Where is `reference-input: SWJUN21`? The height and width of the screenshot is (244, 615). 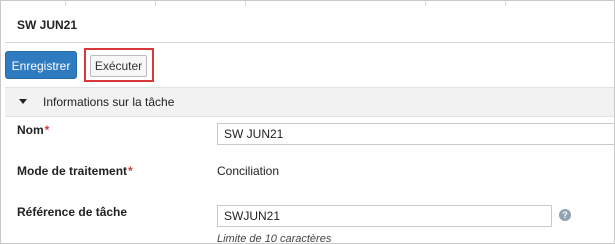 reference-input: SWJUN21 is located at coordinates (384, 216).